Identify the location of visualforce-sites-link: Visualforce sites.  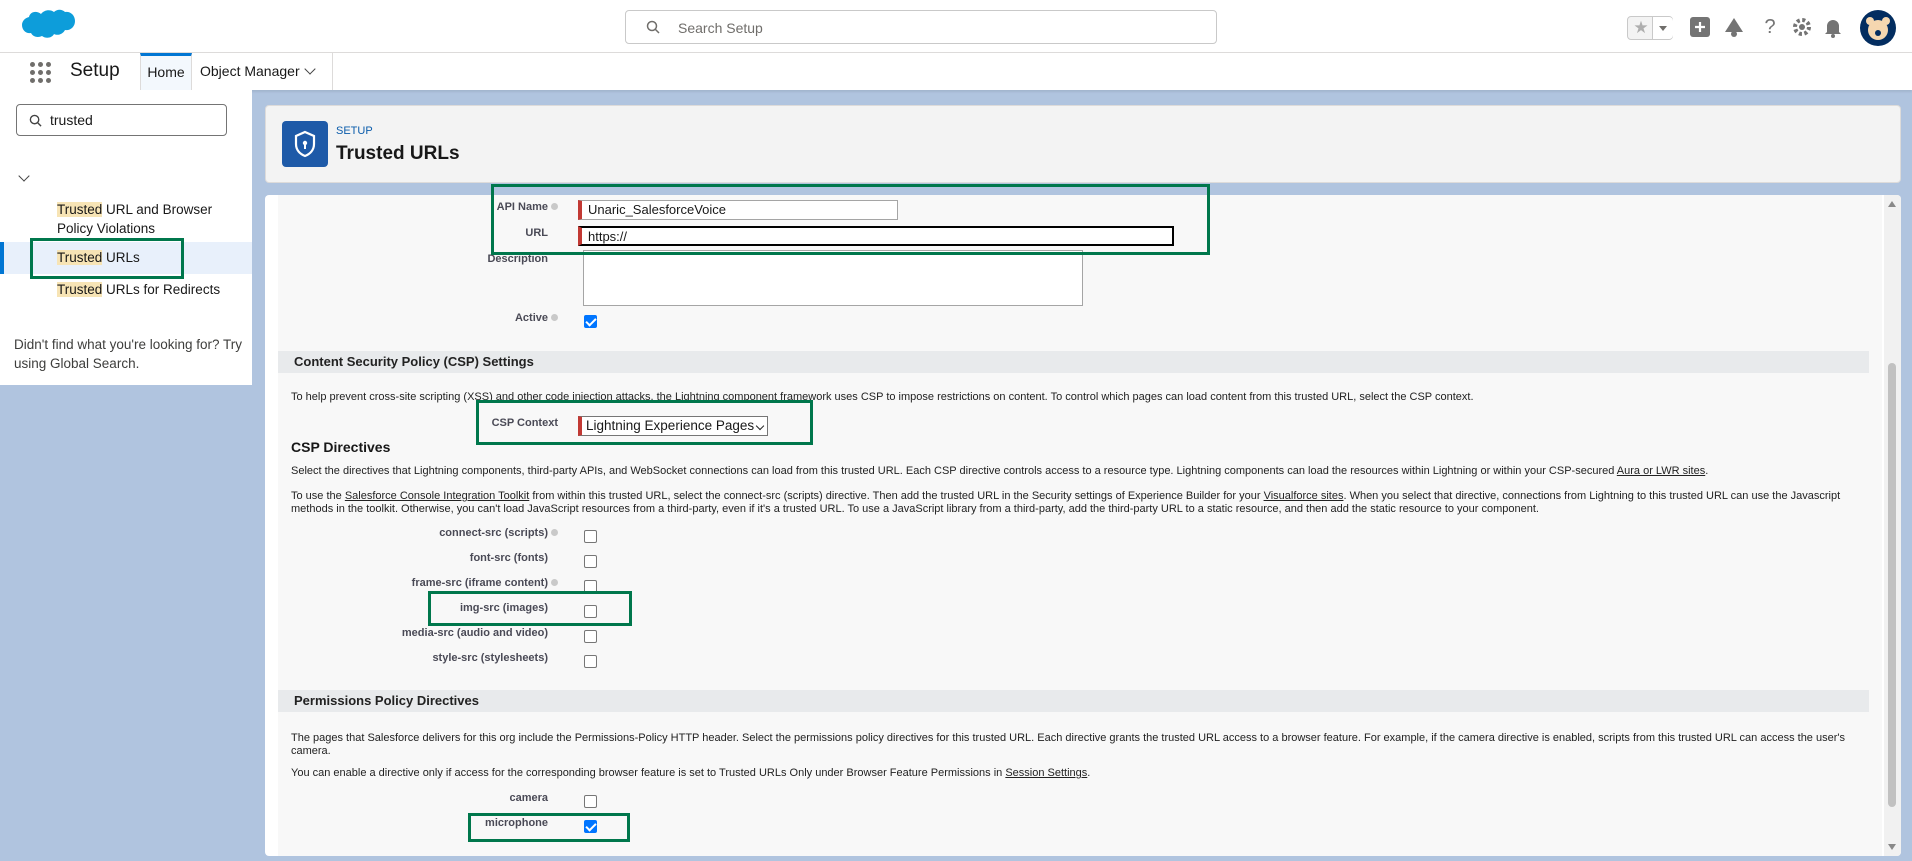
(1304, 496).